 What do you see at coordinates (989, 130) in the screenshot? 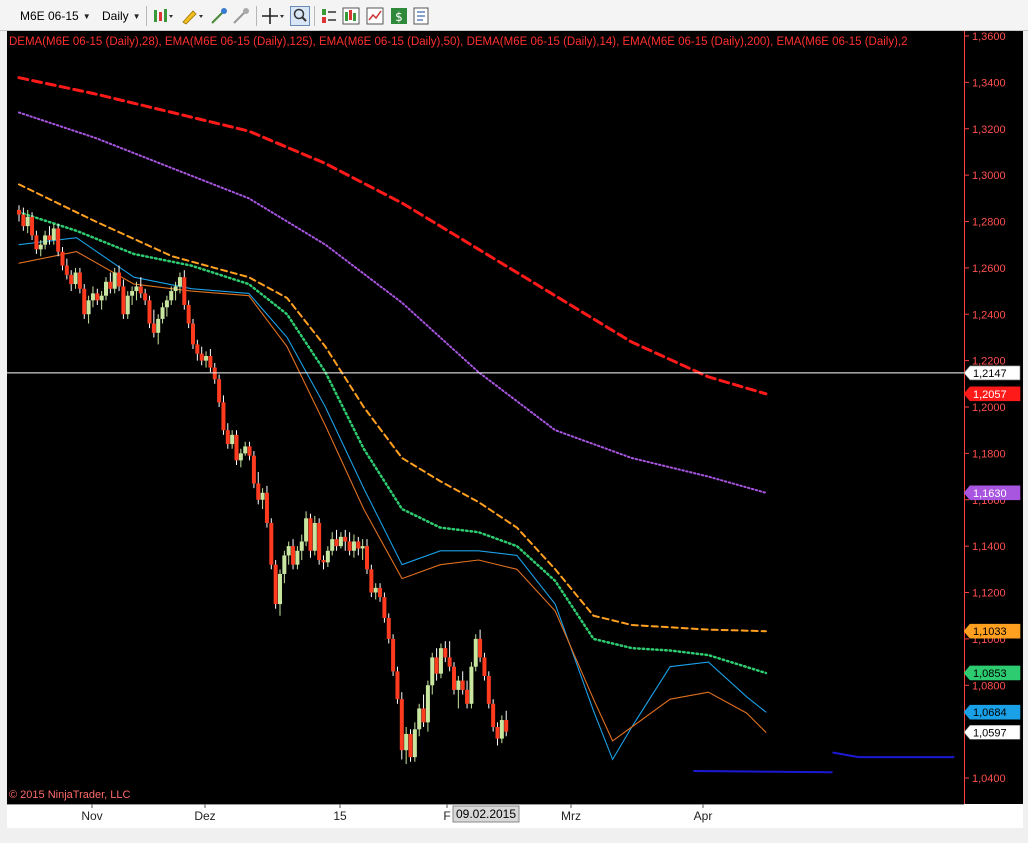
I see `y-tick-label: 1,3200` at bounding box center [989, 130].